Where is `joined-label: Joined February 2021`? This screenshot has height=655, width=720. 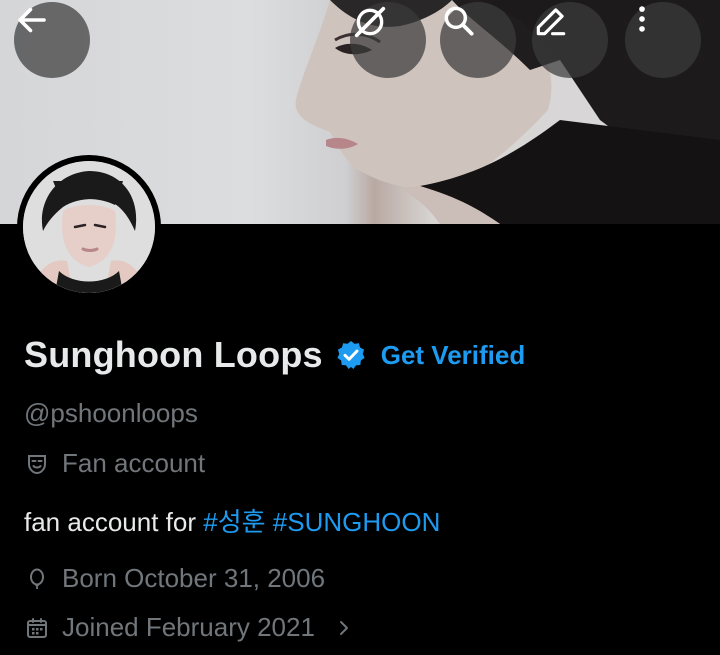 joined-label: Joined February 2021 is located at coordinates (188, 627).